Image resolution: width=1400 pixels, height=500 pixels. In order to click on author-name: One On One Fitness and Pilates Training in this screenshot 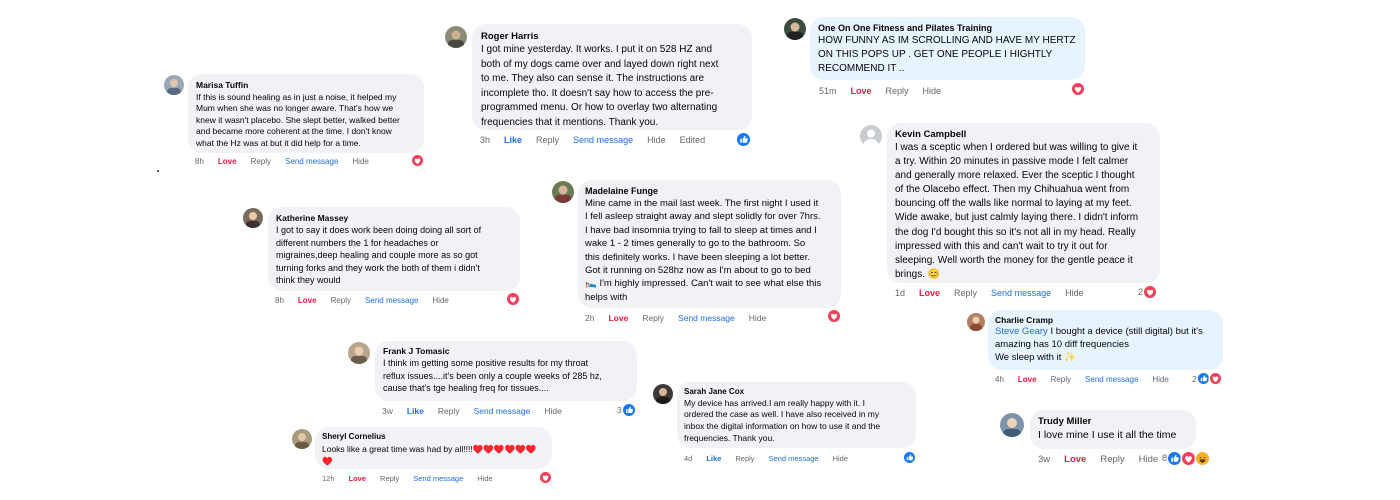, I will do `click(947, 28)`.